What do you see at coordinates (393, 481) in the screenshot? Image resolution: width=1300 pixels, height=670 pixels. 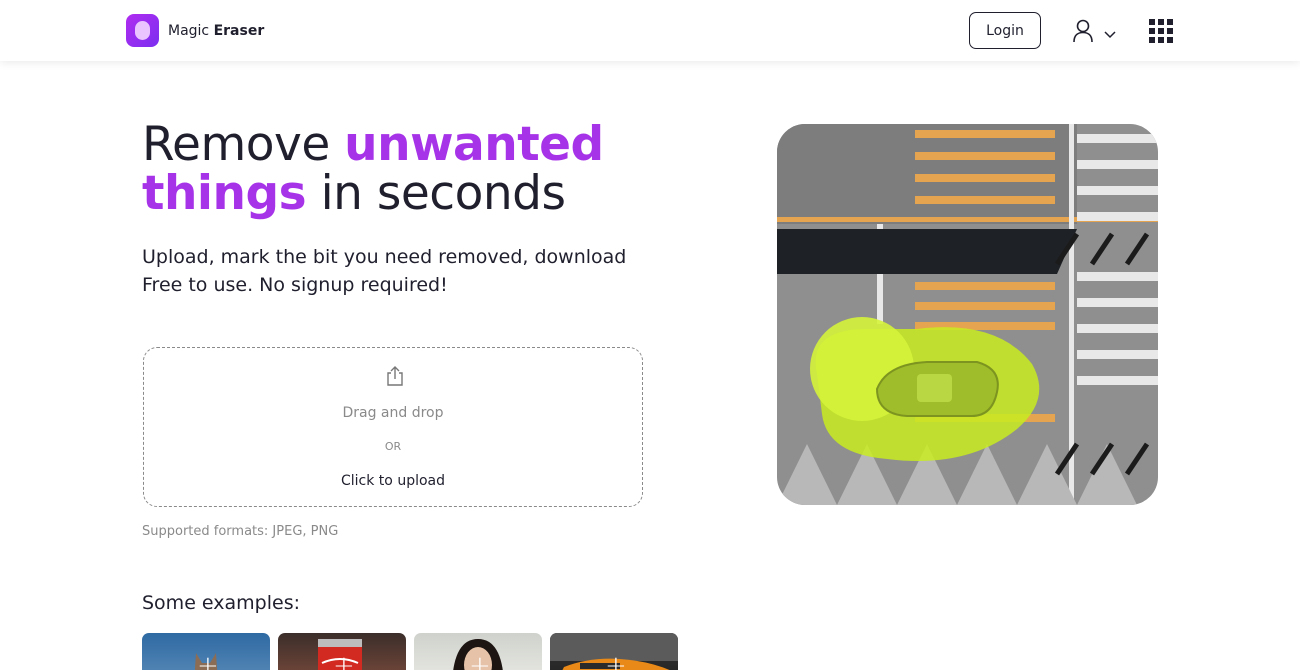 I see `click-to-upload-link: Click to upload` at bounding box center [393, 481].